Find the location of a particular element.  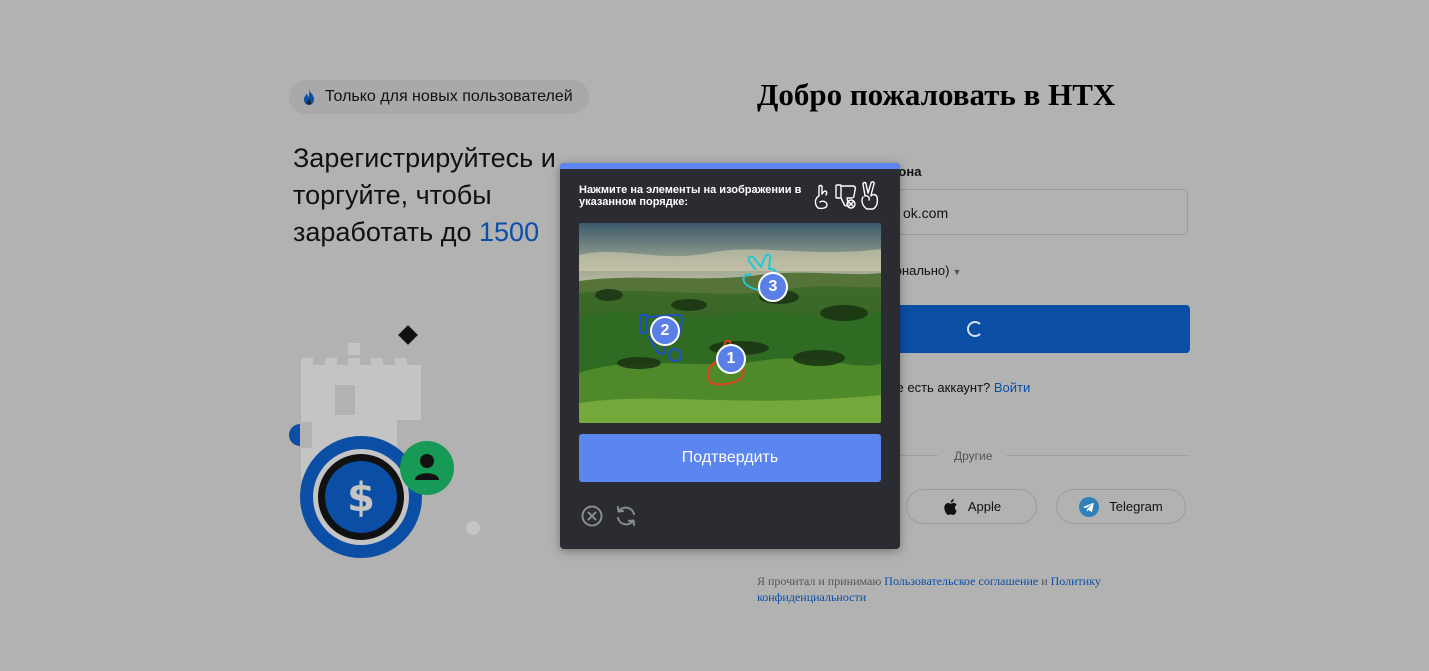

captcha-marker-2: 2 is located at coordinates (665, 331).